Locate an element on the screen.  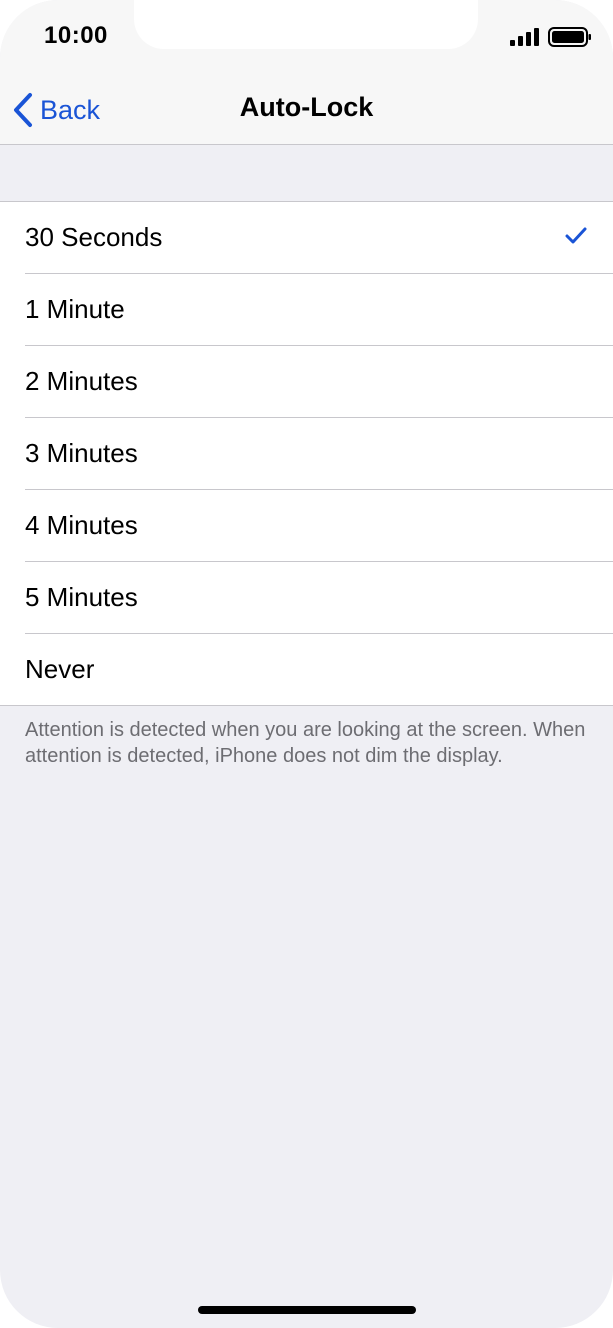
cellular-signal-icon is located at coordinates (524, 37).